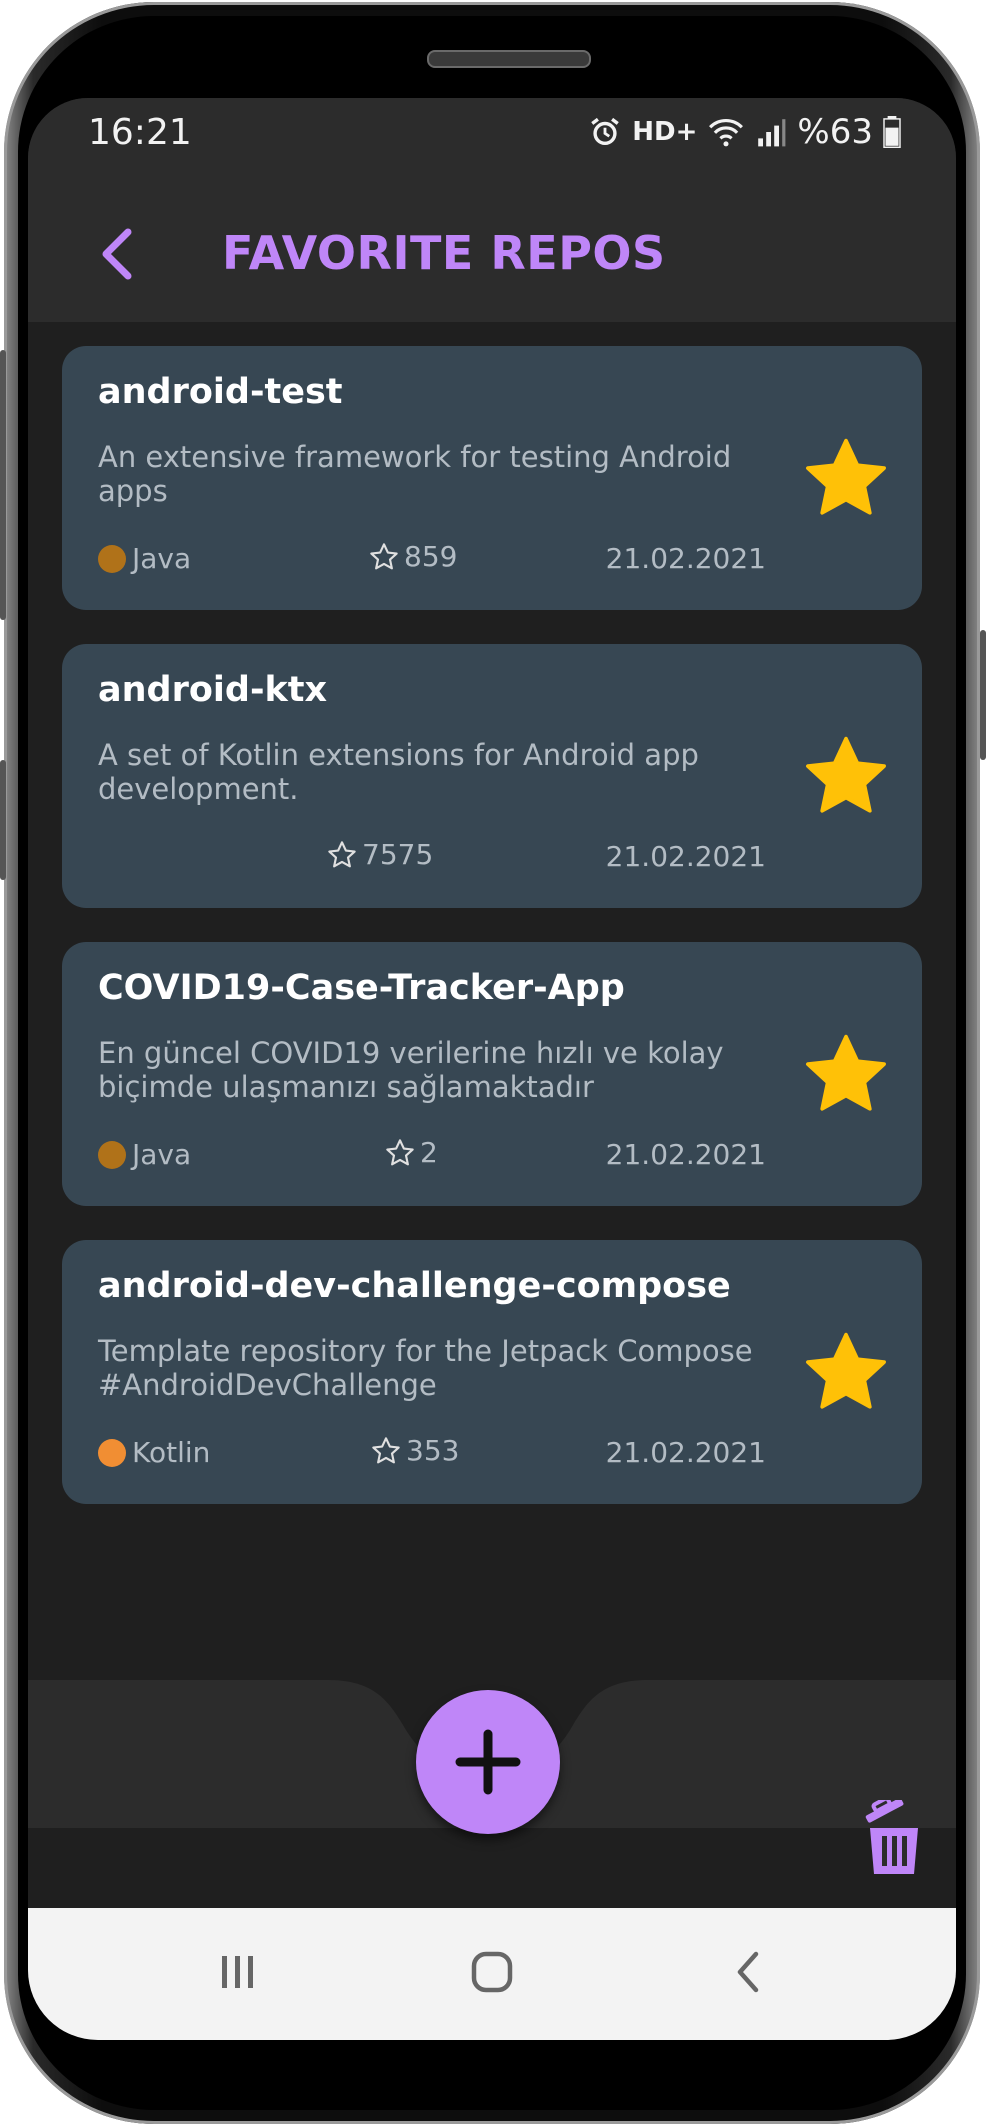 The image size is (986, 2128). Describe the element at coordinates (893, 1838) in the screenshot. I see `trash-icon` at that location.